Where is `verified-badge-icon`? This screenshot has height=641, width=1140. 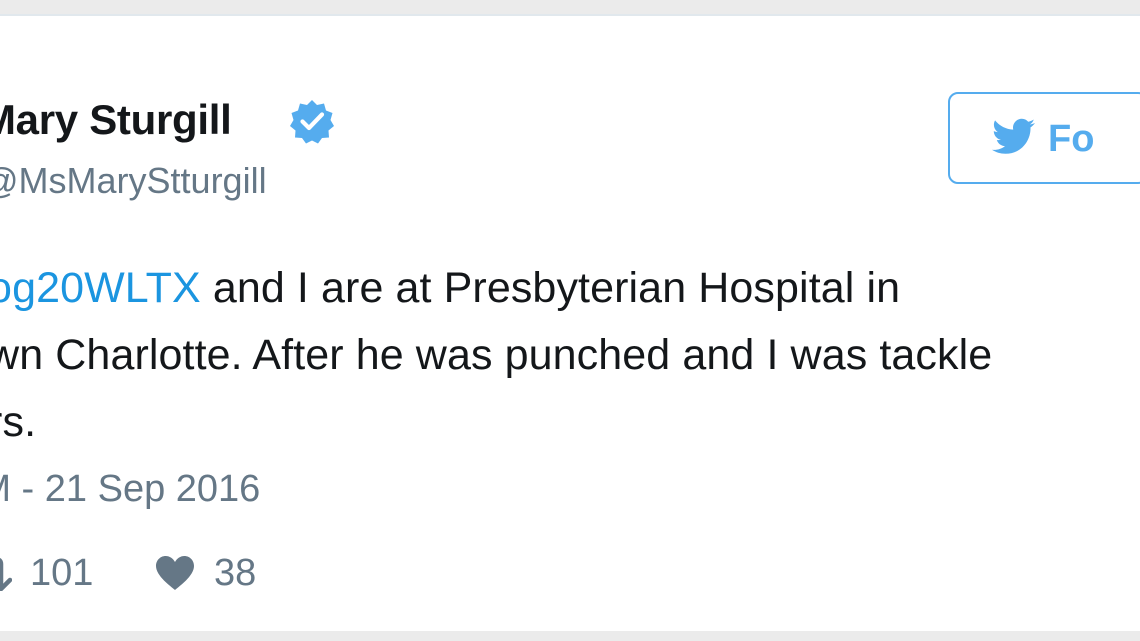
verified-badge-icon is located at coordinates (312, 122).